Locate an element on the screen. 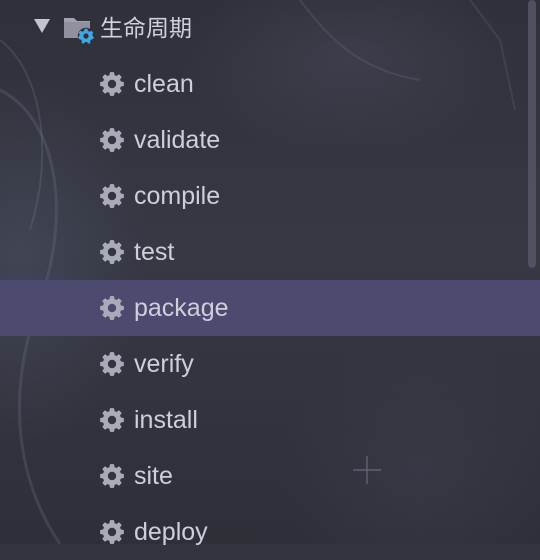 The width and height of the screenshot is (540, 560). folder-gear-icon is located at coordinates (79, 31).